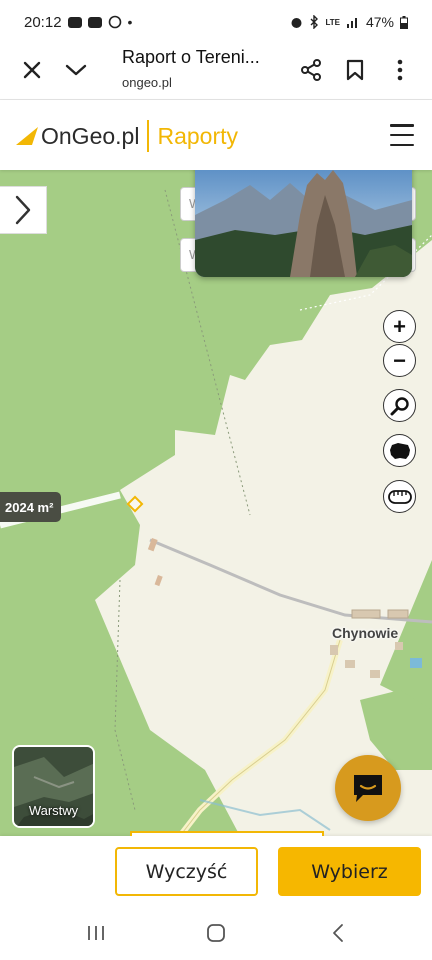 Image resolution: width=432 pixels, height=960 pixels. I want to click on menu-button, so click(402, 135).